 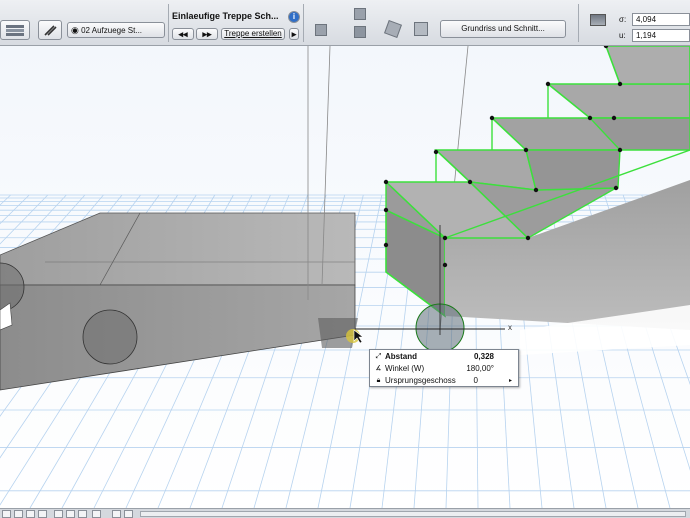 What do you see at coordinates (421, 29) in the screenshot?
I see `mirror-icon` at bounding box center [421, 29].